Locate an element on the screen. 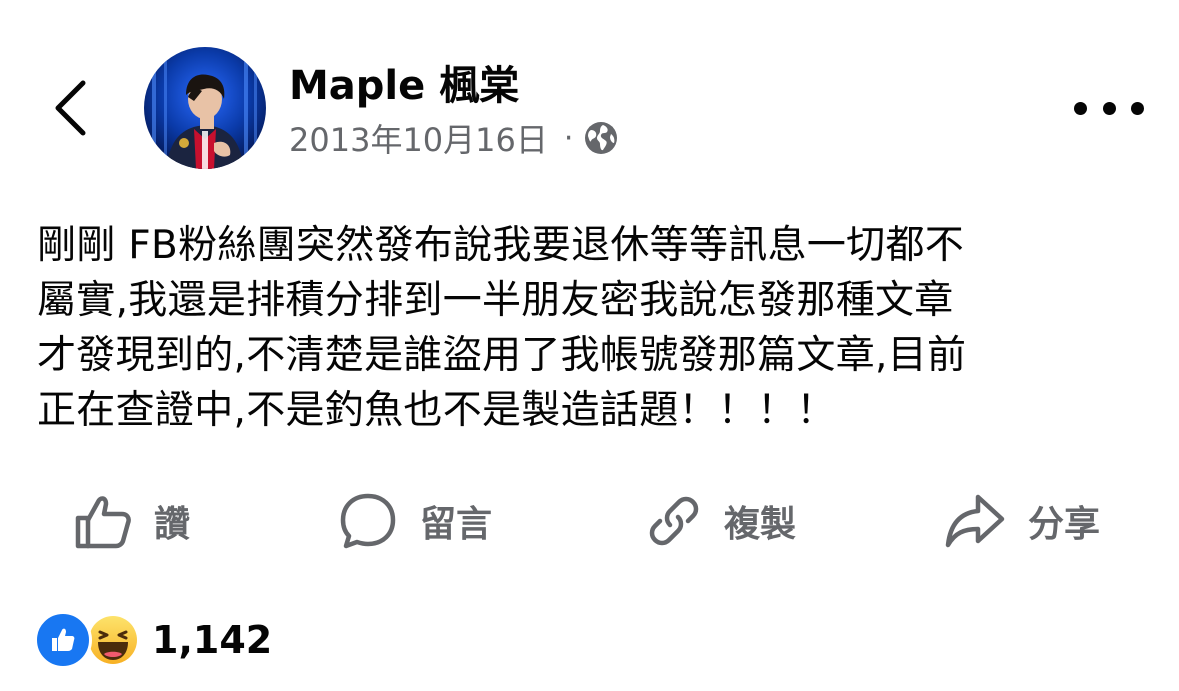 The width and height of the screenshot is (1179, 691). avatar-image is located at coordinates (205, 108).